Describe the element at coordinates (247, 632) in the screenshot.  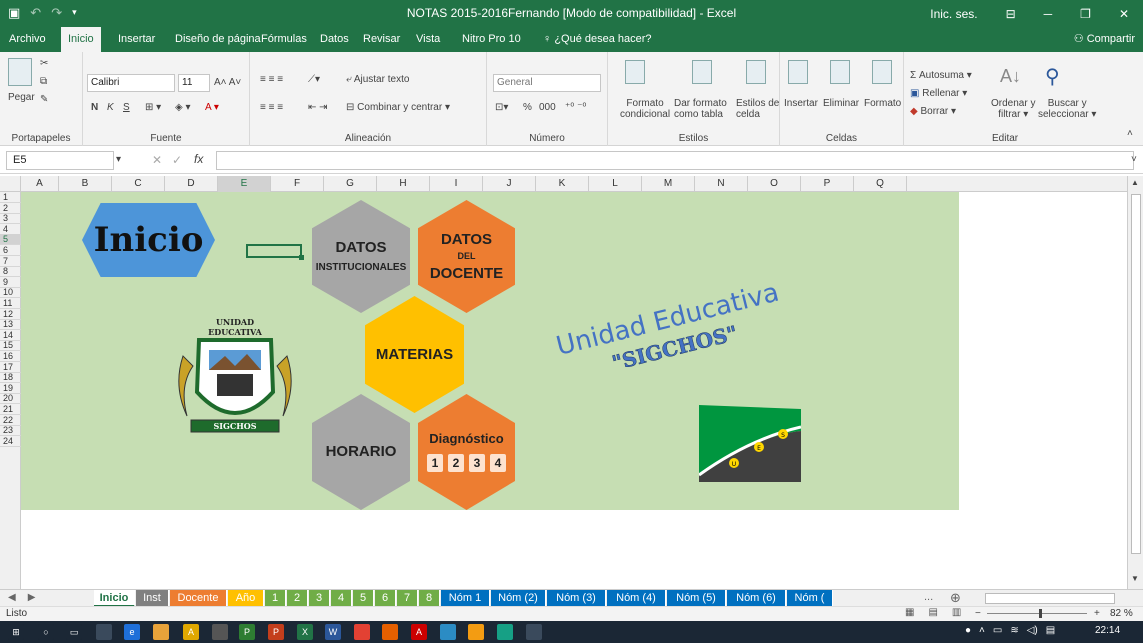
I see `project-icon: P` at that location.